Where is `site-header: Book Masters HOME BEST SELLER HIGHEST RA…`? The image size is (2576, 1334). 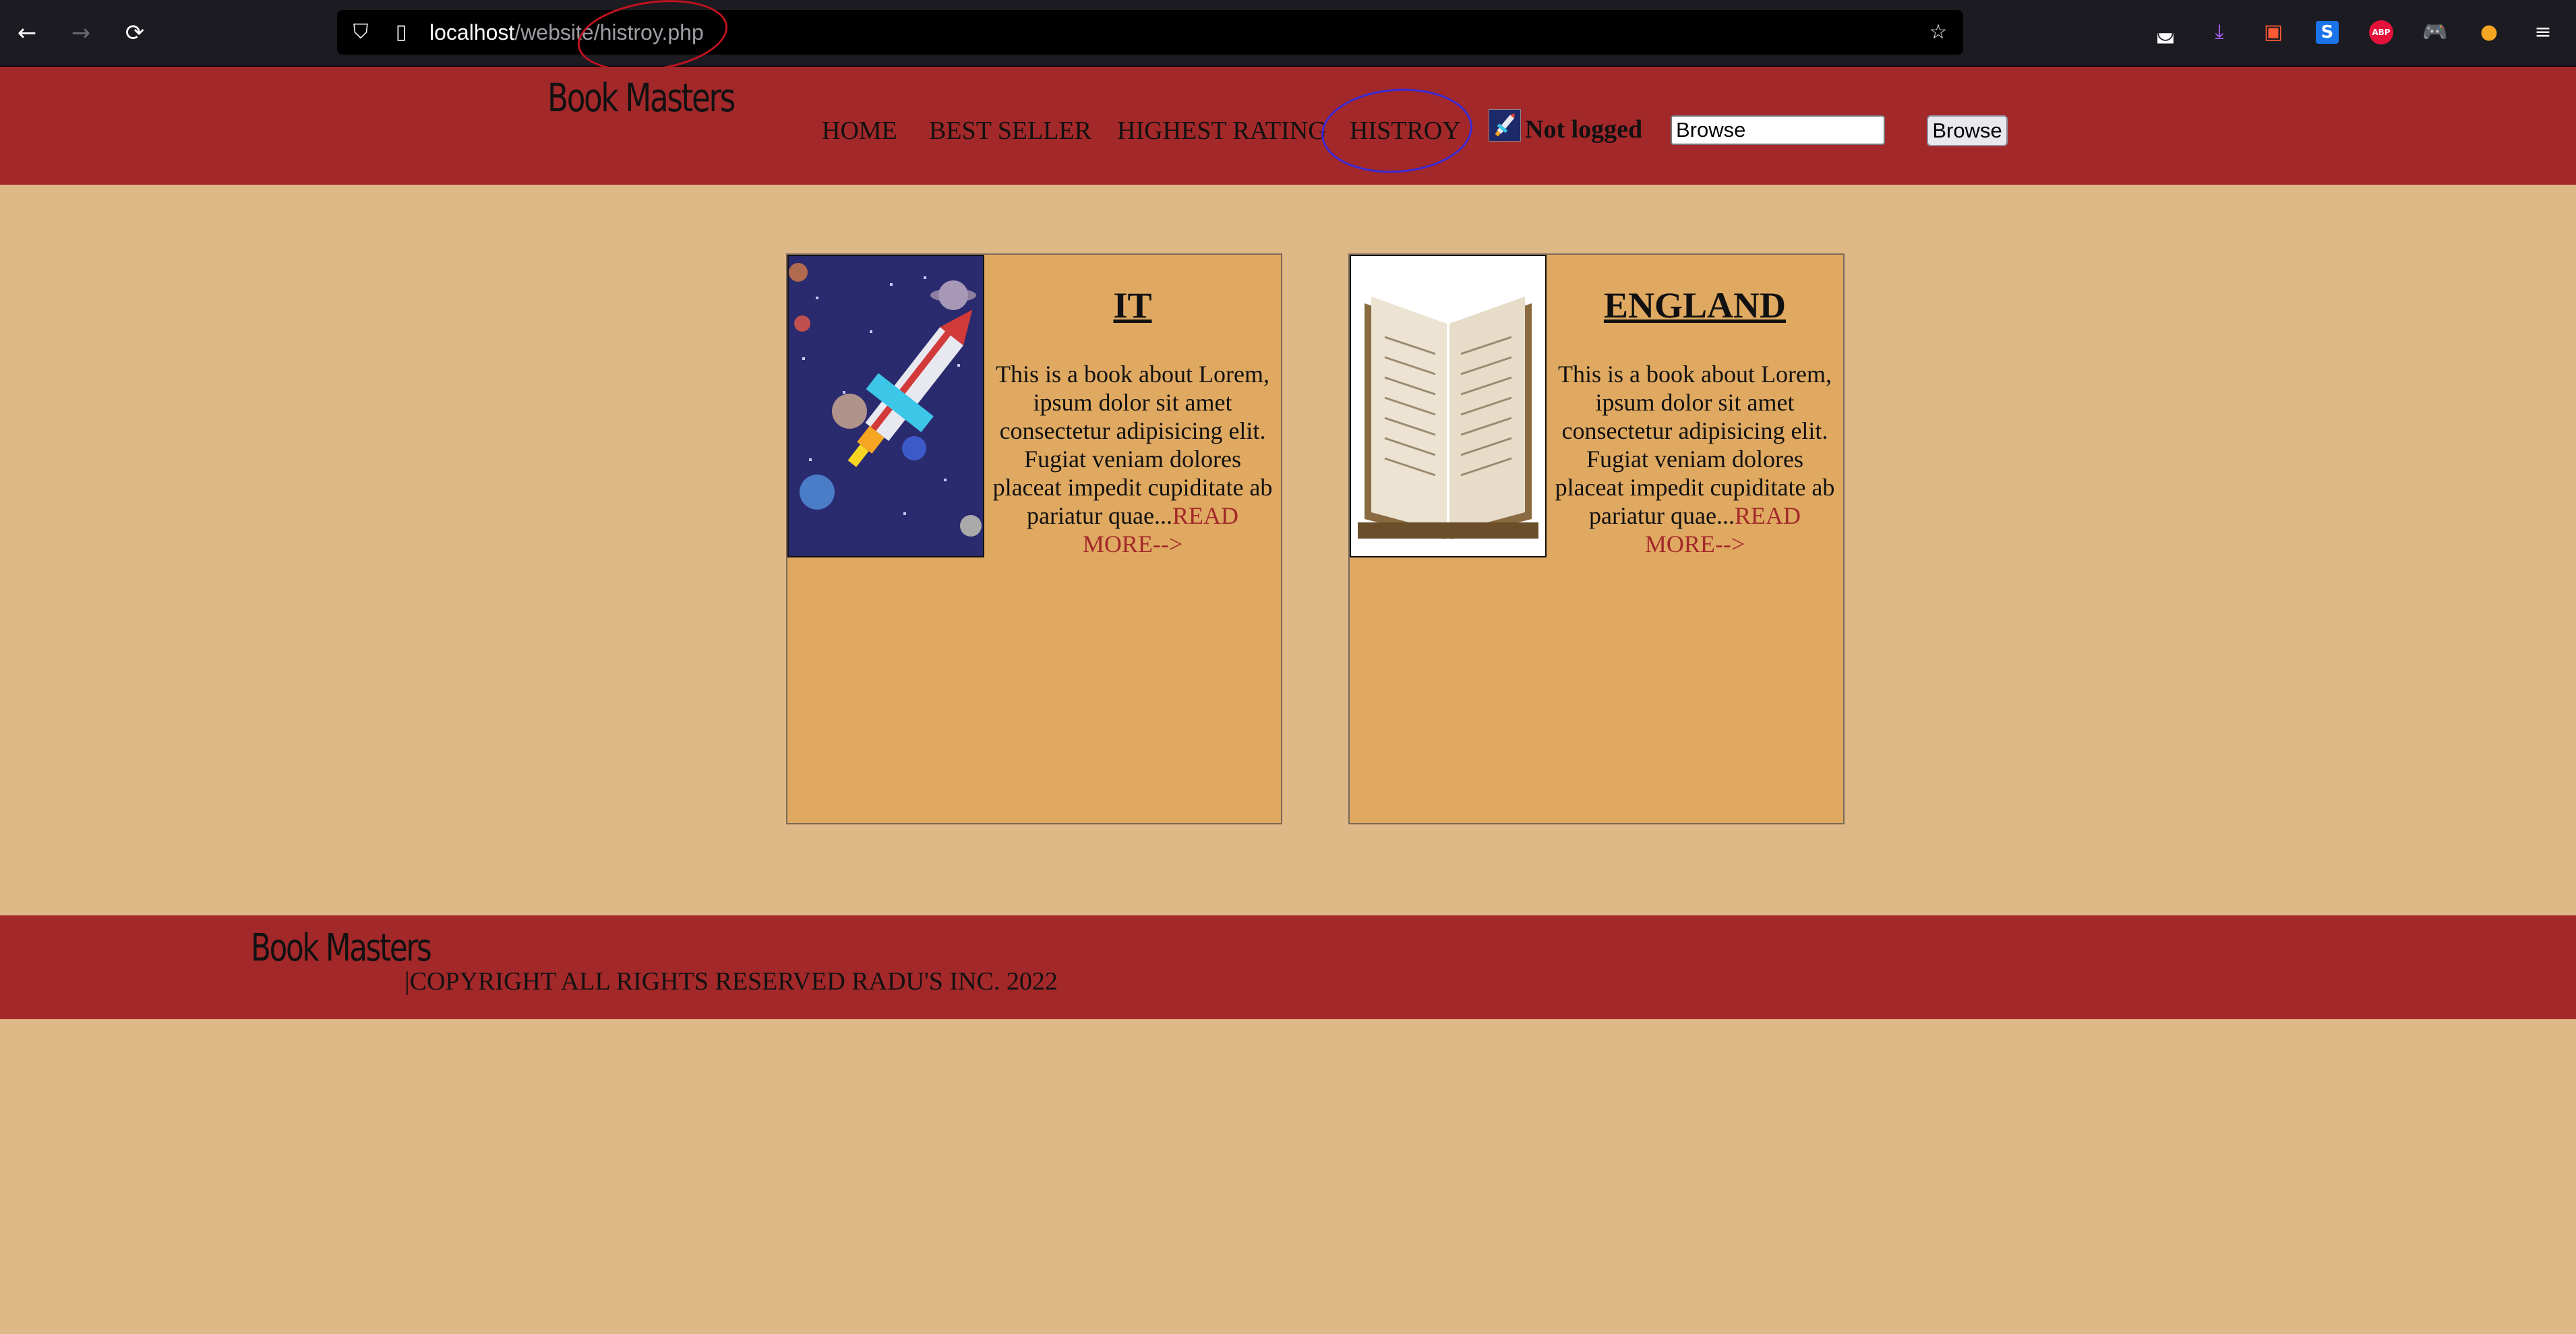
site-header: Book Masters HOME BEST SELLER HIGHEST RA… is located at coordinates (1288, 126).